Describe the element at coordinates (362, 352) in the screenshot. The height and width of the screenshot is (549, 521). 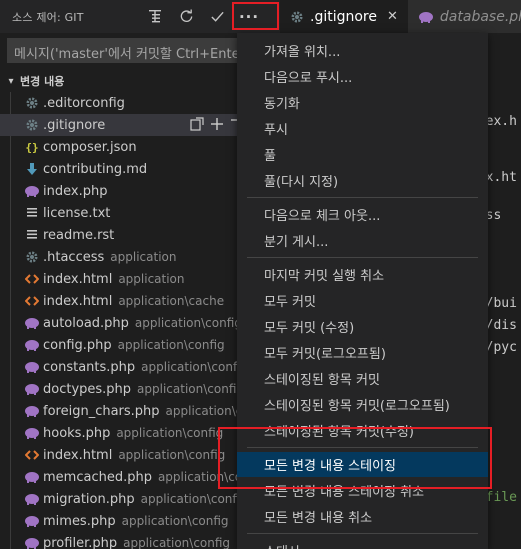
I see `menu-item: 모두 커밋(로그오프됨)` at that location.